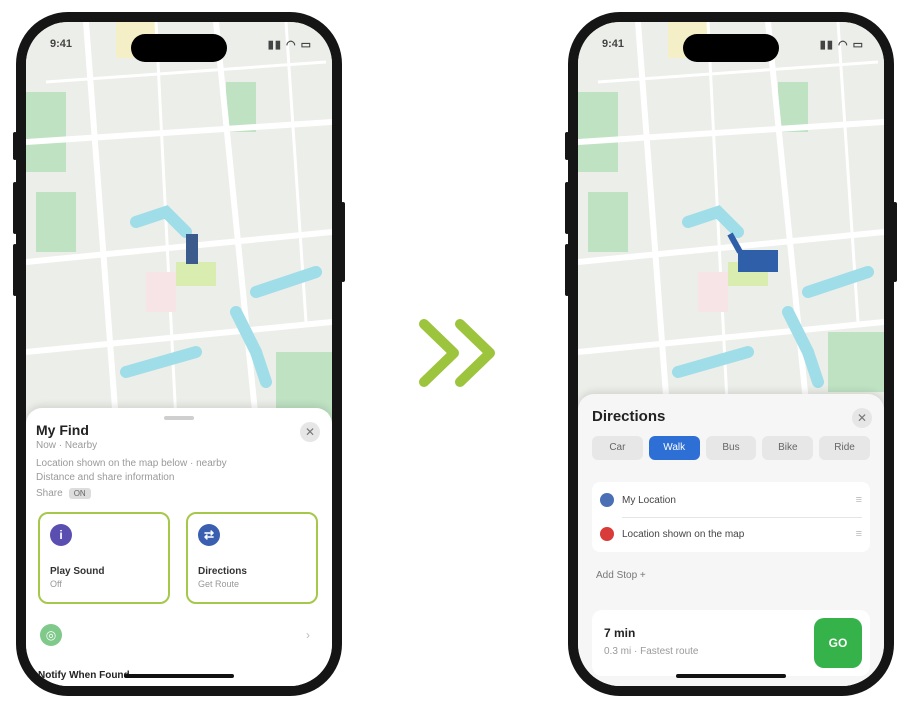 The width and height of the screenshot is (899, 706). I want to click on play-sound-title: Play Sound, so click(77, 571).